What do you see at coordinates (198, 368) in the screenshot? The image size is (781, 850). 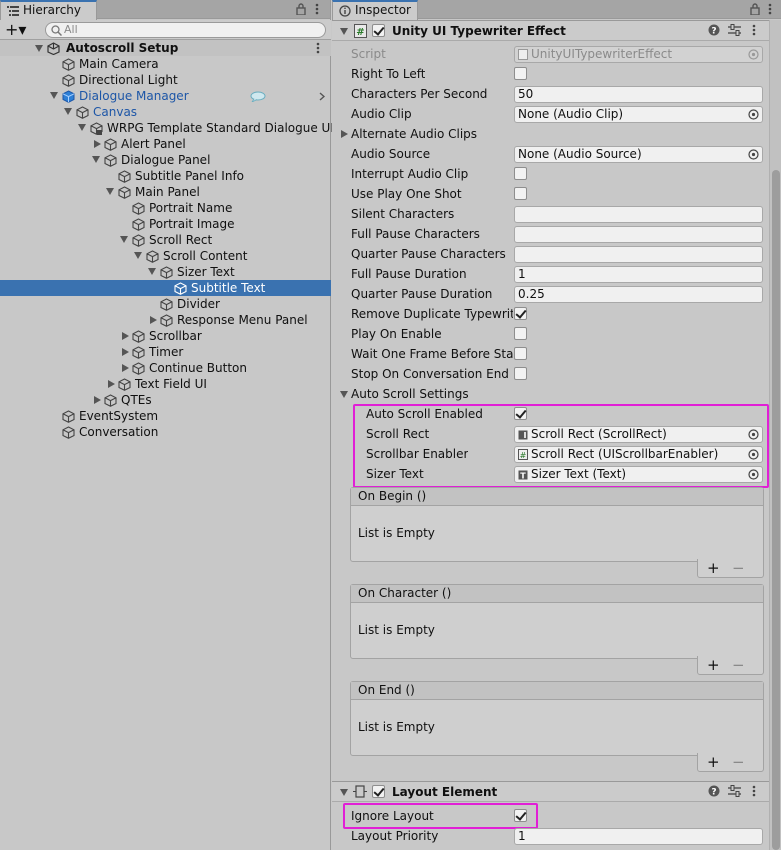 I see `tree-item-label: Continue Button` at bounding box center [198, 368].